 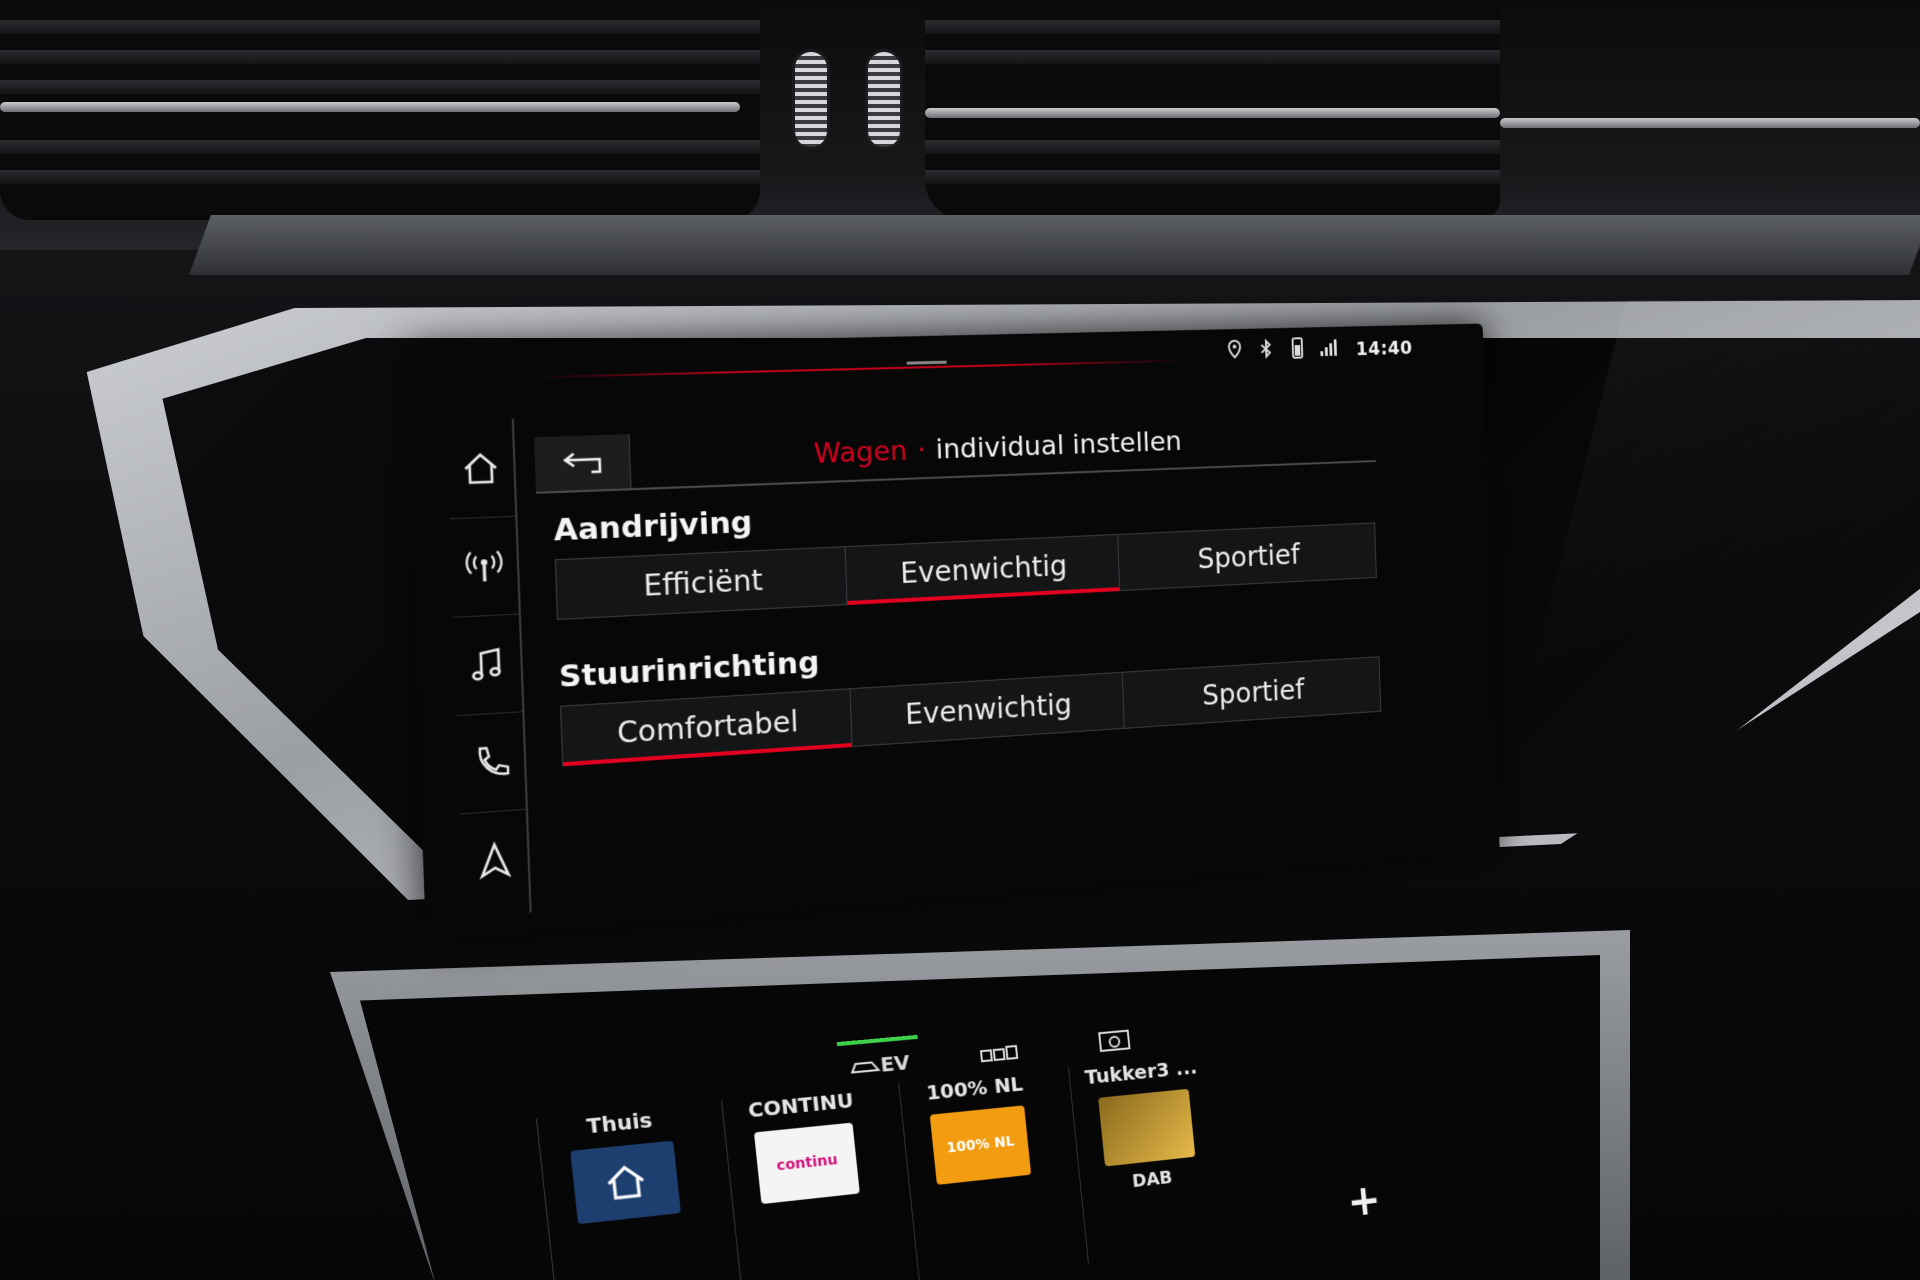 What do you see at coordinates (1247, 556) in the screenshot?
I see `drive-option-sporty: Sportief` at bounding box center [1247, 556].